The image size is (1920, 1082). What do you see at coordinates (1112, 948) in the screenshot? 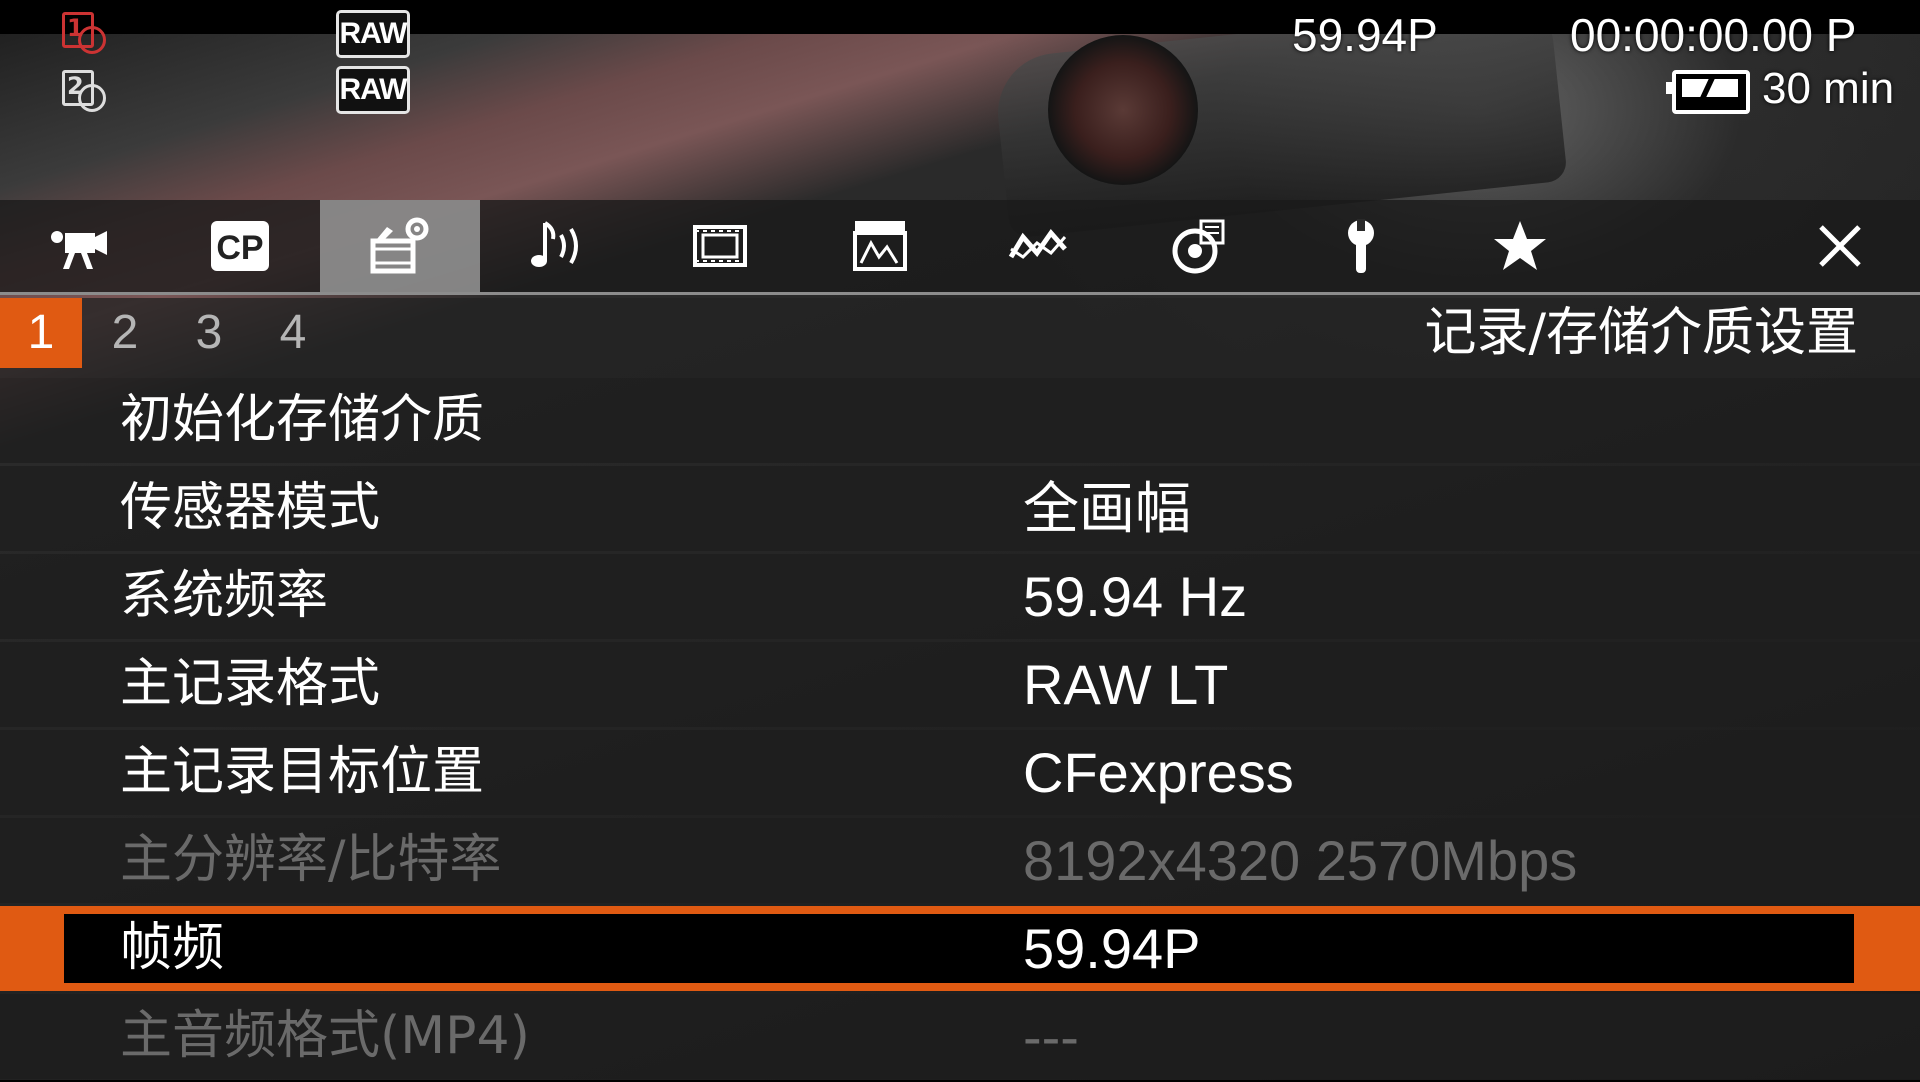
I see `menu-item-value: 59.94P` at bounding box center [1112, 948].